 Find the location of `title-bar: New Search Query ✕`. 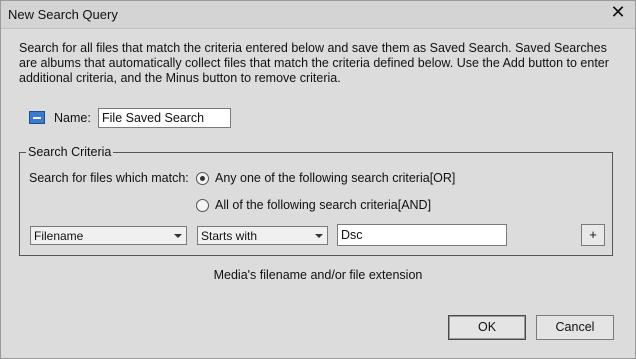

title-bar: New Search Query ✕ is located at coordinates (318, 15).